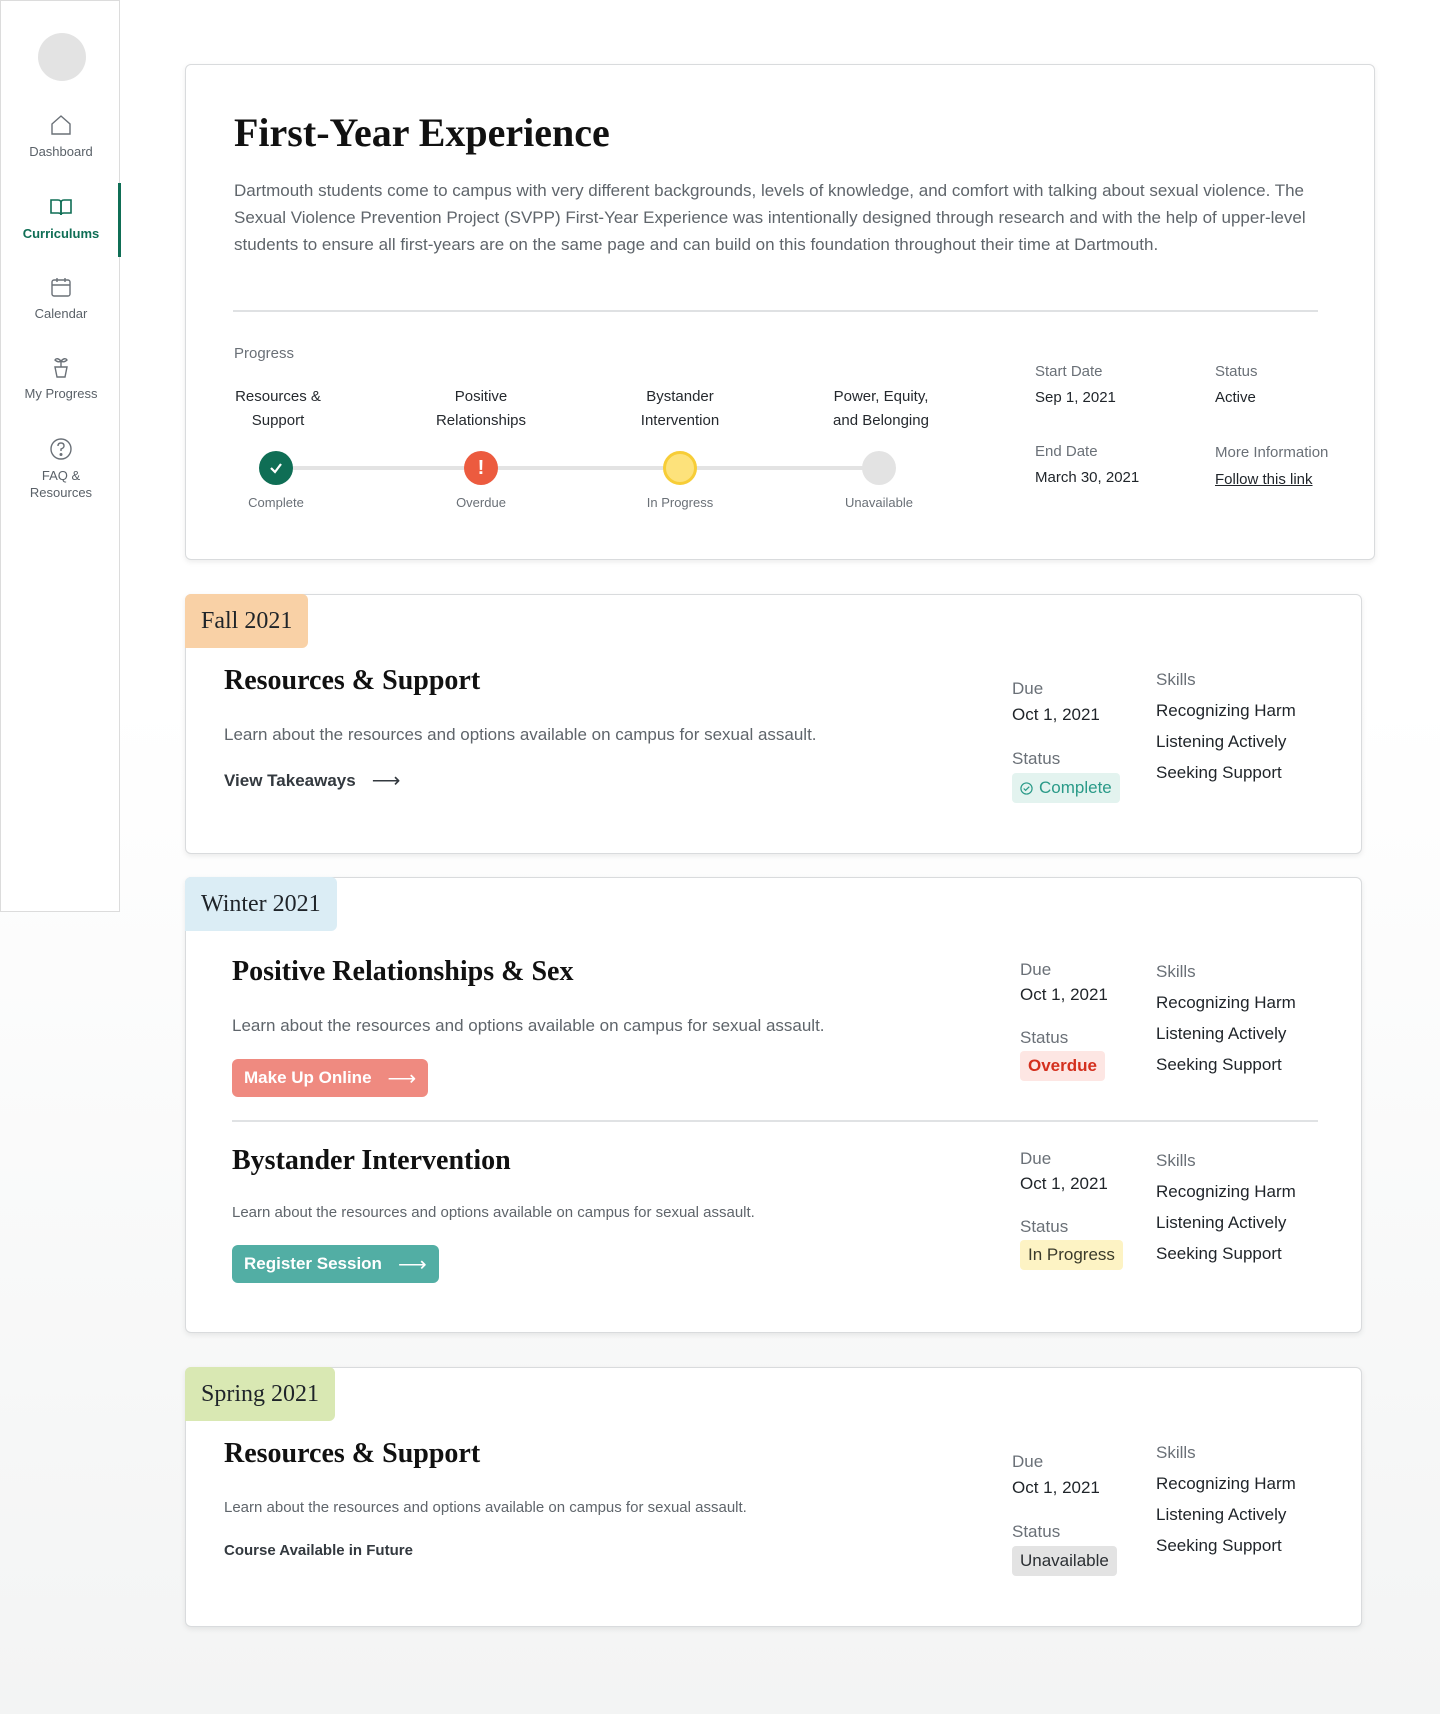 The height and width of the screenshot is (1714, 1440). Describe the element at coordinates (1087, 477) in the screenshot. I see `end-date-value: March 30, 2021` at that location.